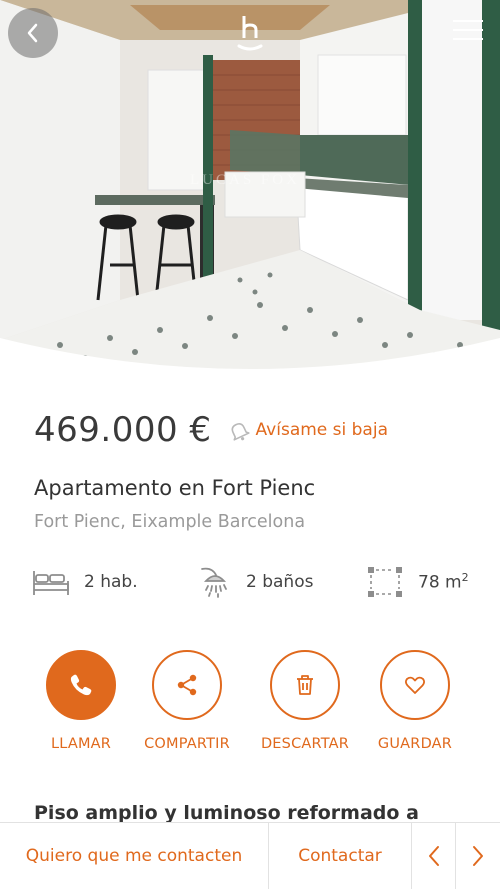 The width and height of the screenshot is (500, 889). I want to click on heart-icon, so click(415, 685).